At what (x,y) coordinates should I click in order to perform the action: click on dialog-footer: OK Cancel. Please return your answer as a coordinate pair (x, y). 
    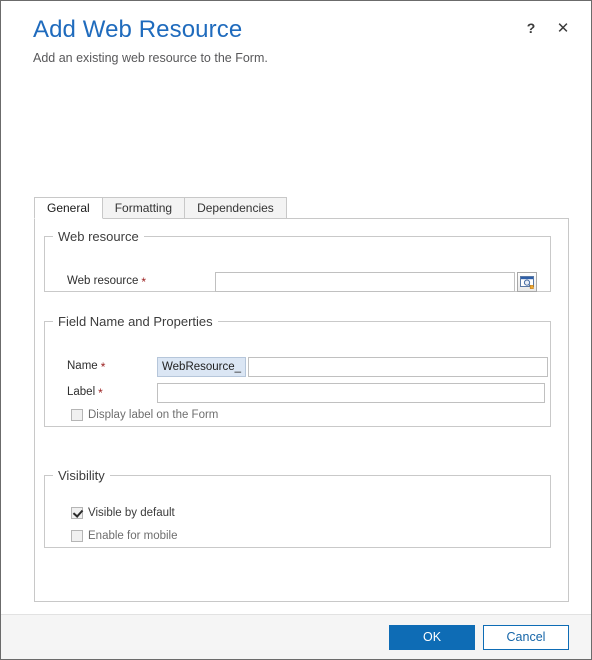
    Looking at the image, I should click on (296, 636).